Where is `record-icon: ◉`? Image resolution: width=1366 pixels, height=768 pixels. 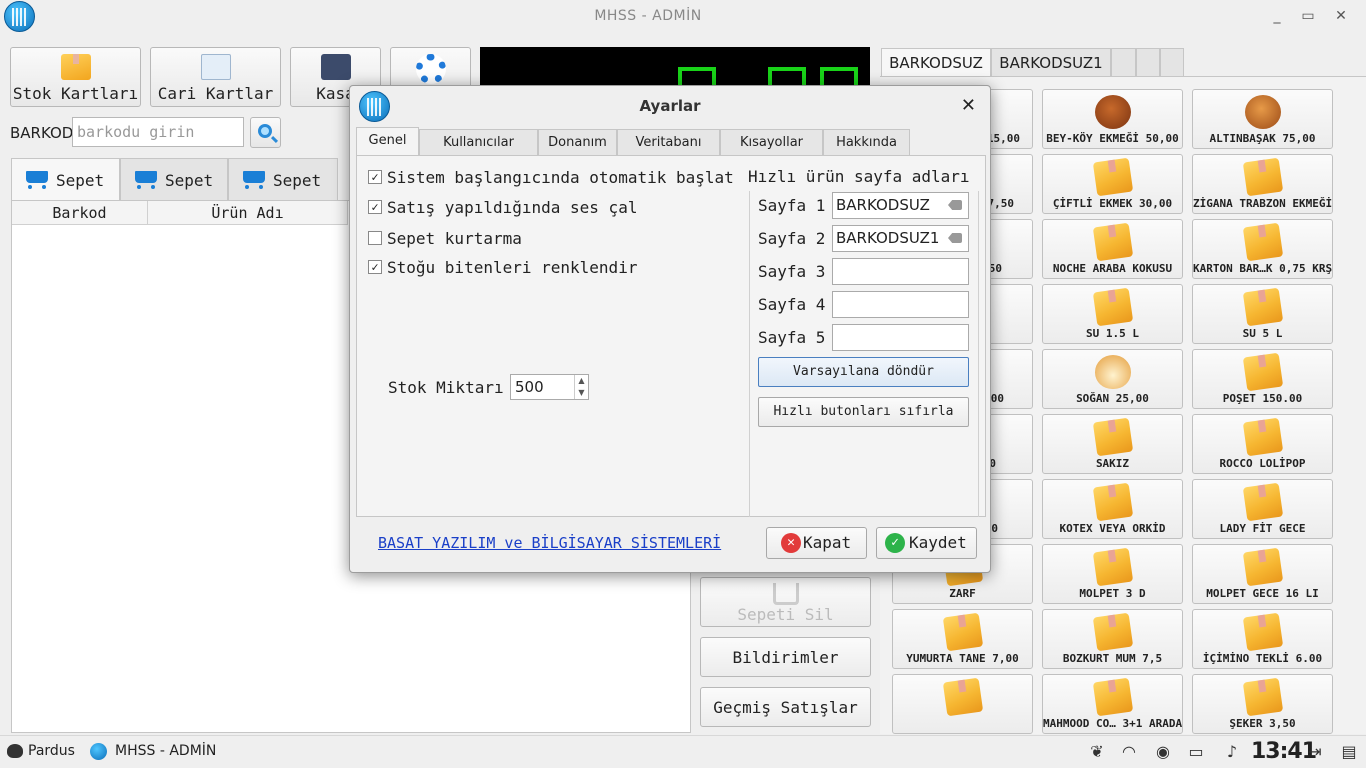
record-icon: ◉ is located at coordinates (1163, 752).